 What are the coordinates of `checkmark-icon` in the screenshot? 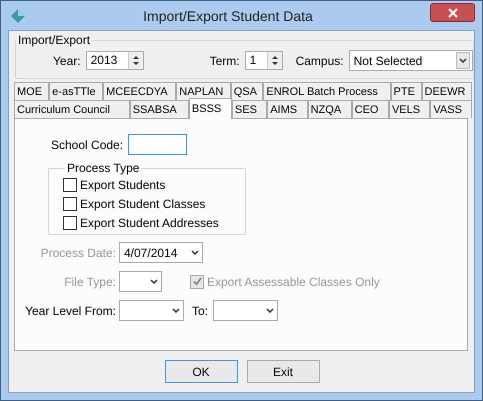 It's located at (197, 281).